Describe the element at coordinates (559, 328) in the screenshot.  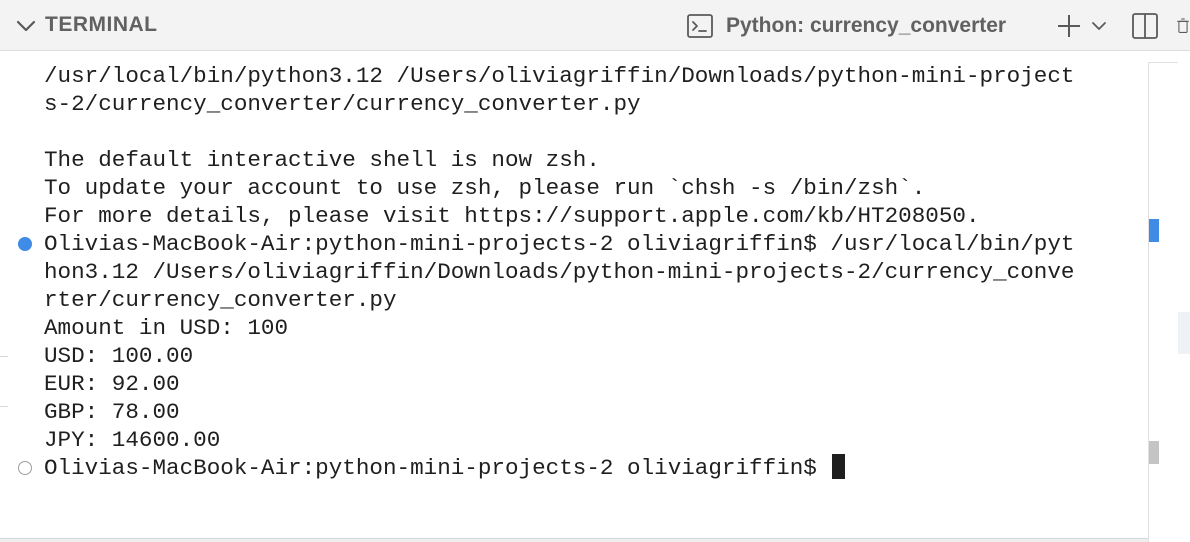
I see `terminal-line: Amount in USD: 100` at that location.